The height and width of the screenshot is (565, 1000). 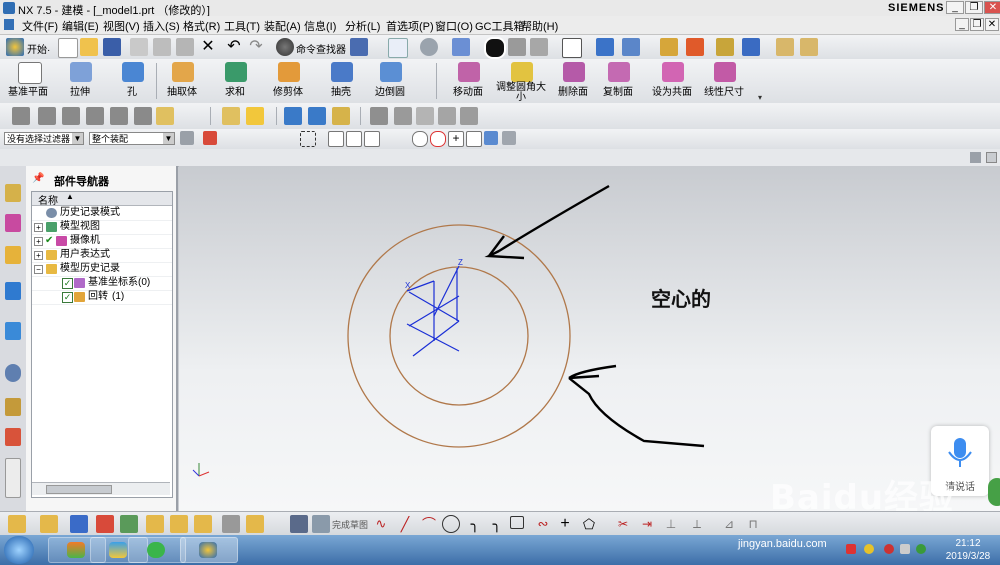 I want to click on tree-row-model-views: + 模型视图, so click(x=102, y=227).